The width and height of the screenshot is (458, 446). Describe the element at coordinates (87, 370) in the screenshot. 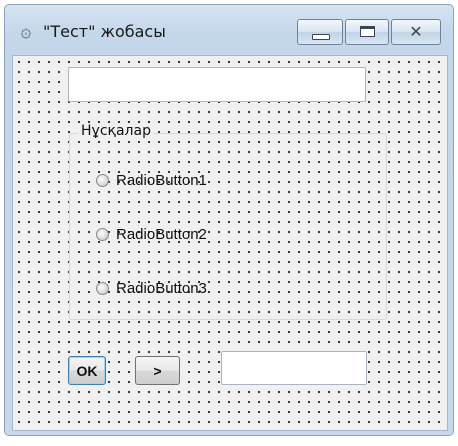

I see `ok-button: OK` at that location.